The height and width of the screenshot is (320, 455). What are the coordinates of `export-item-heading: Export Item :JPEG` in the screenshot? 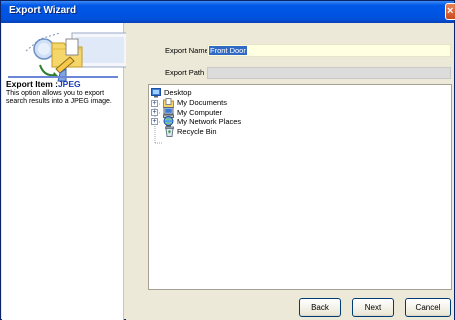 It's located at (65, 84).